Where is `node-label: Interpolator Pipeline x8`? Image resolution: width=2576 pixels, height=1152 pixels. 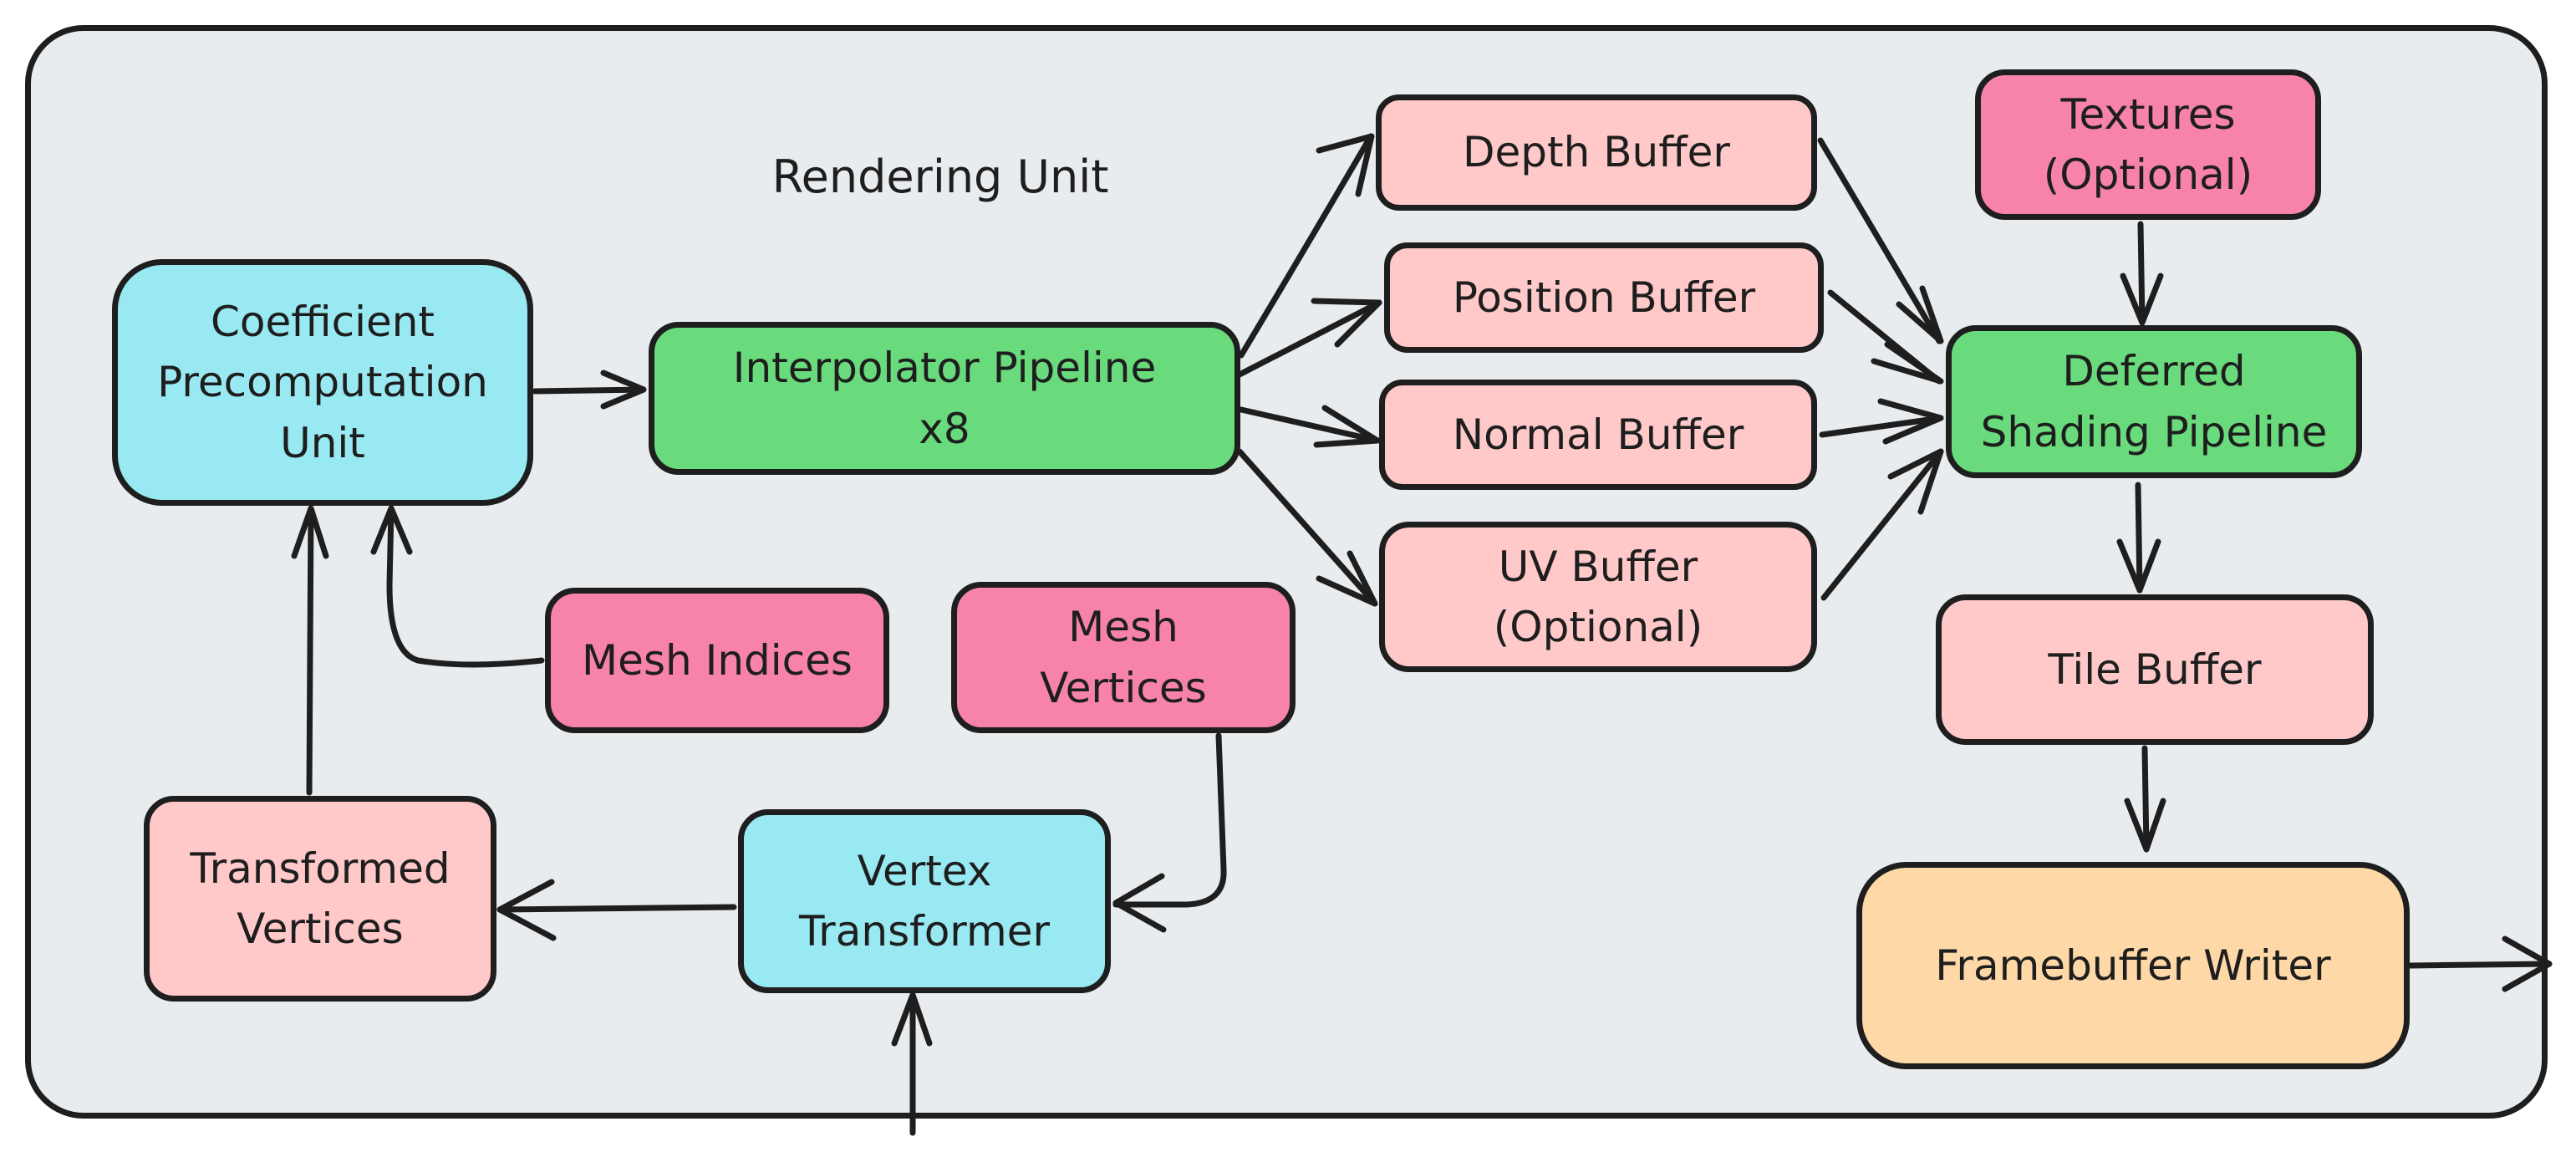
node-label: Interpolator Pipeline x8 is located at coordinates (944, 398).